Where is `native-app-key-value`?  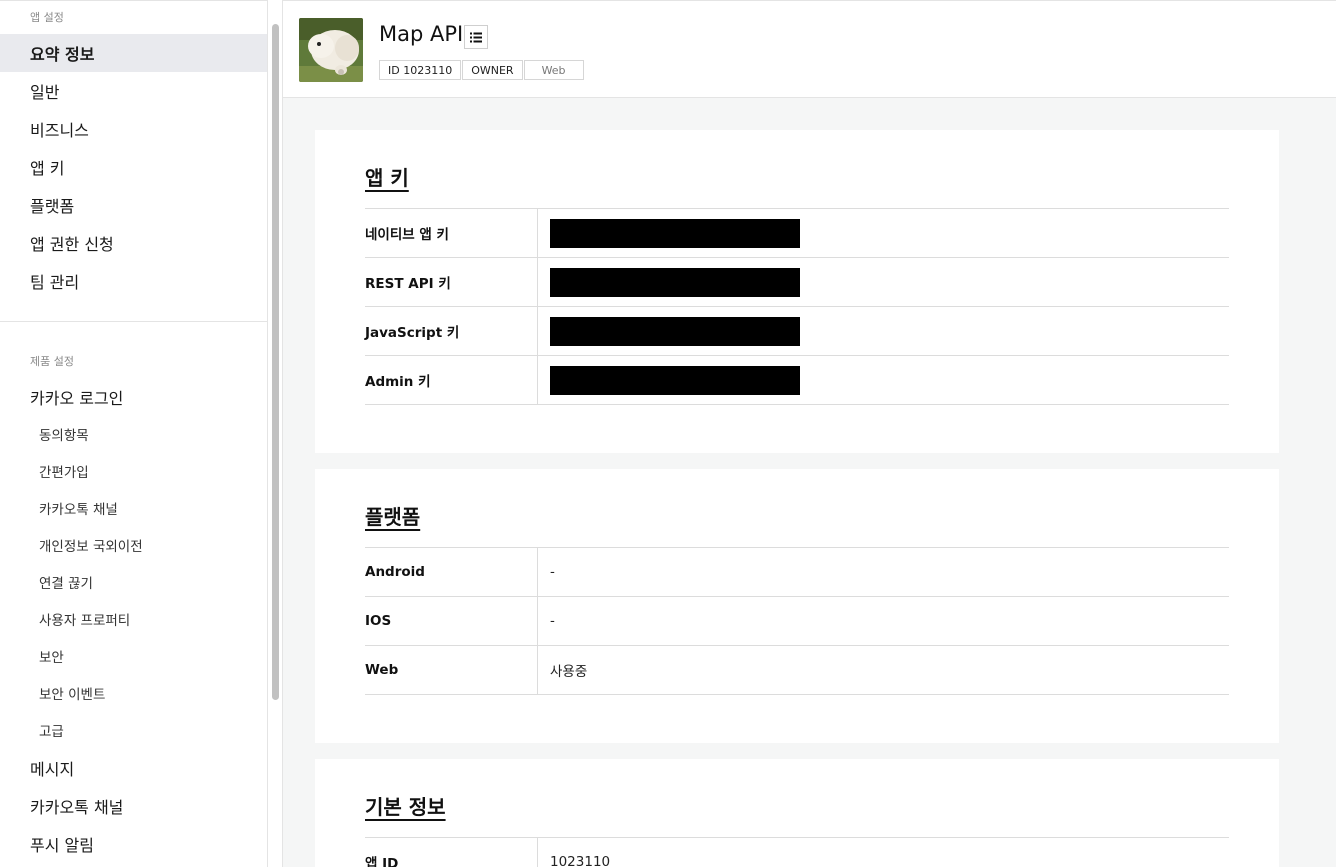
native-app-key-value is located at coordinates (883, 233).